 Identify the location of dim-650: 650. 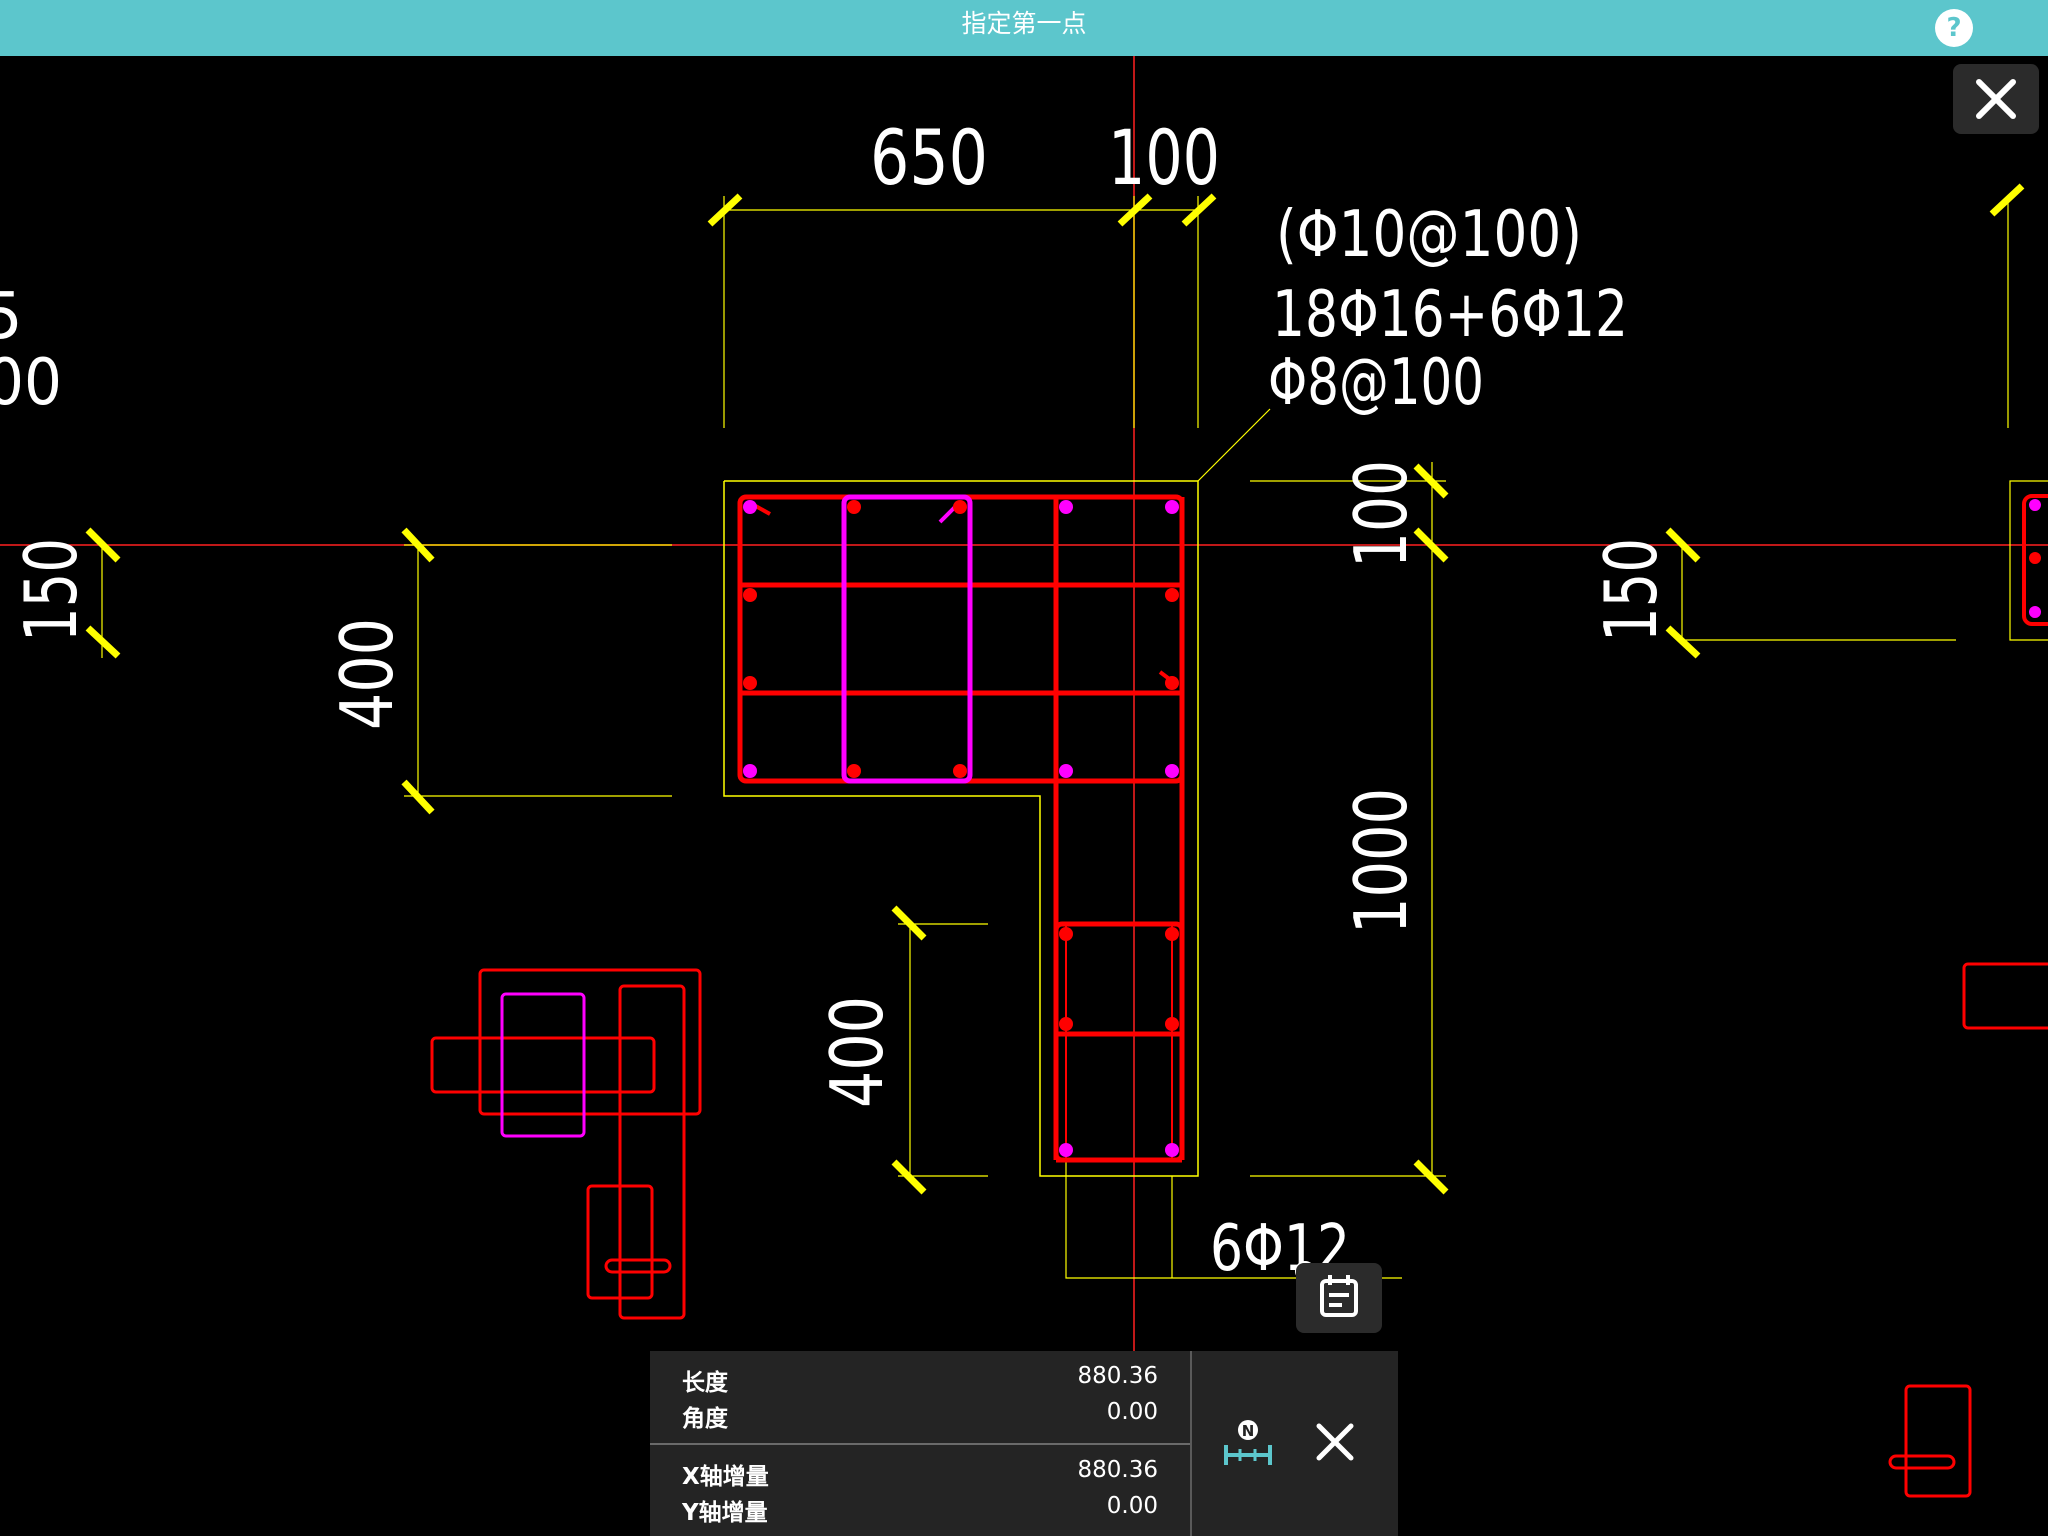
(929, 157).